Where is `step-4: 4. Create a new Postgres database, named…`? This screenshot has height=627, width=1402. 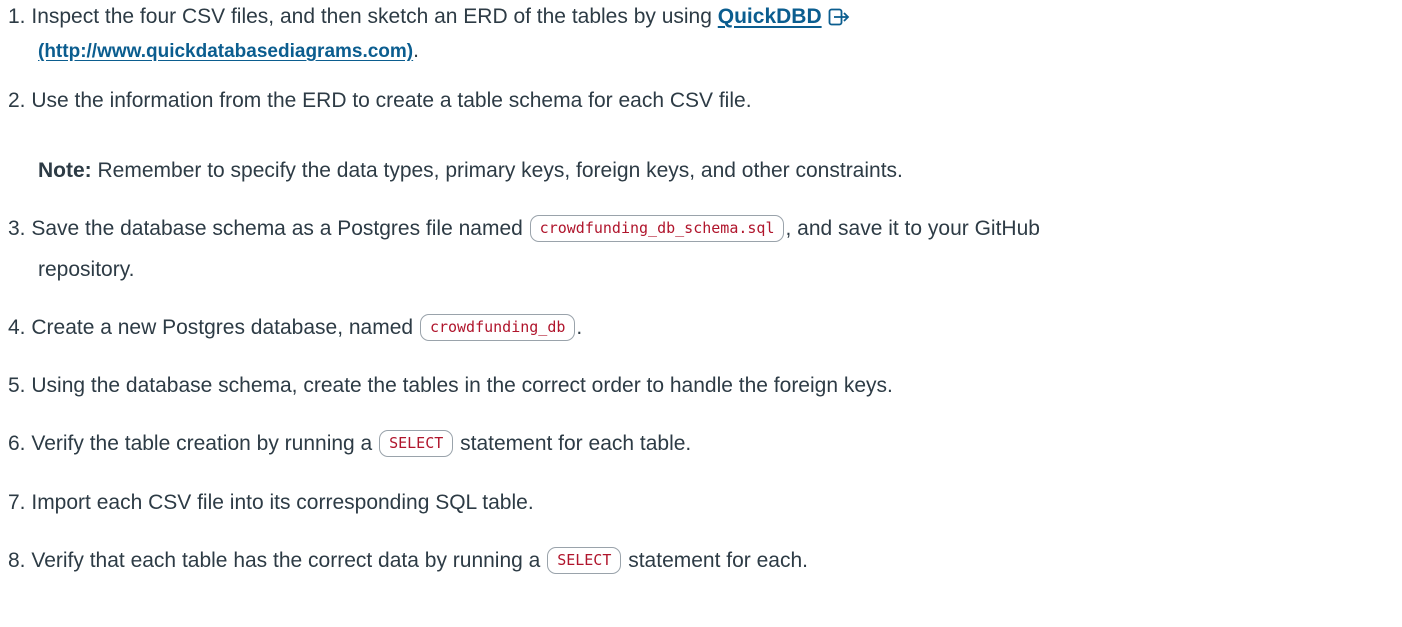
step-4: 4. Create a new Postgres database, named… is located at coordinates (295, 328).